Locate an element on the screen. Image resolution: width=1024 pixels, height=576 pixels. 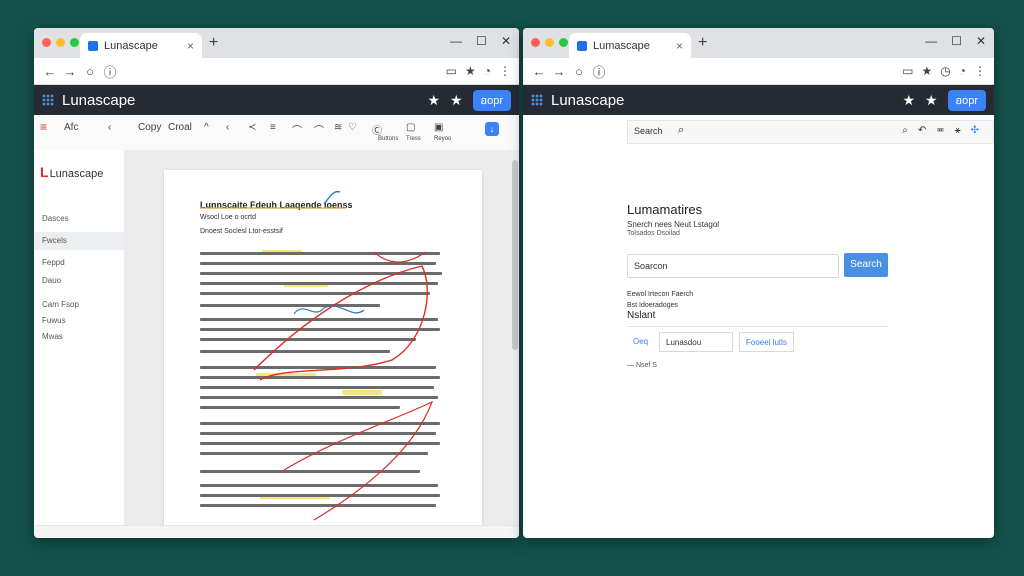
toolbar-item: Afc is located at coordinates (71, 127).